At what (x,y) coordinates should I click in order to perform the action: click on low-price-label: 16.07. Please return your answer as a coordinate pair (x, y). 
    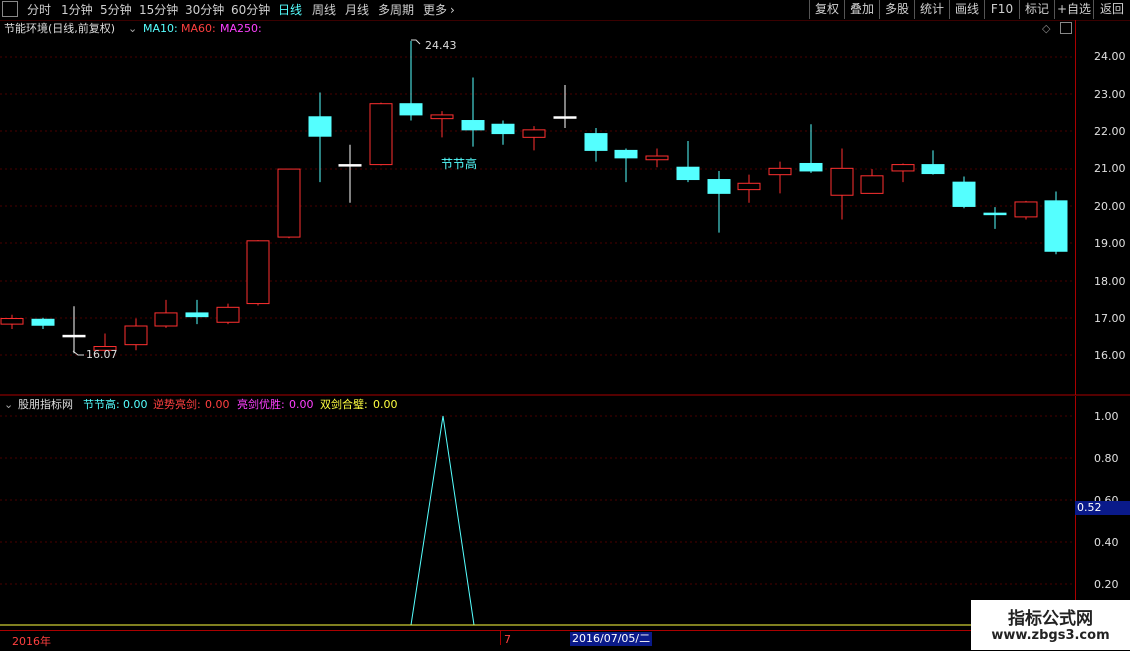
    Looking at the image, I should click on (102, 354).